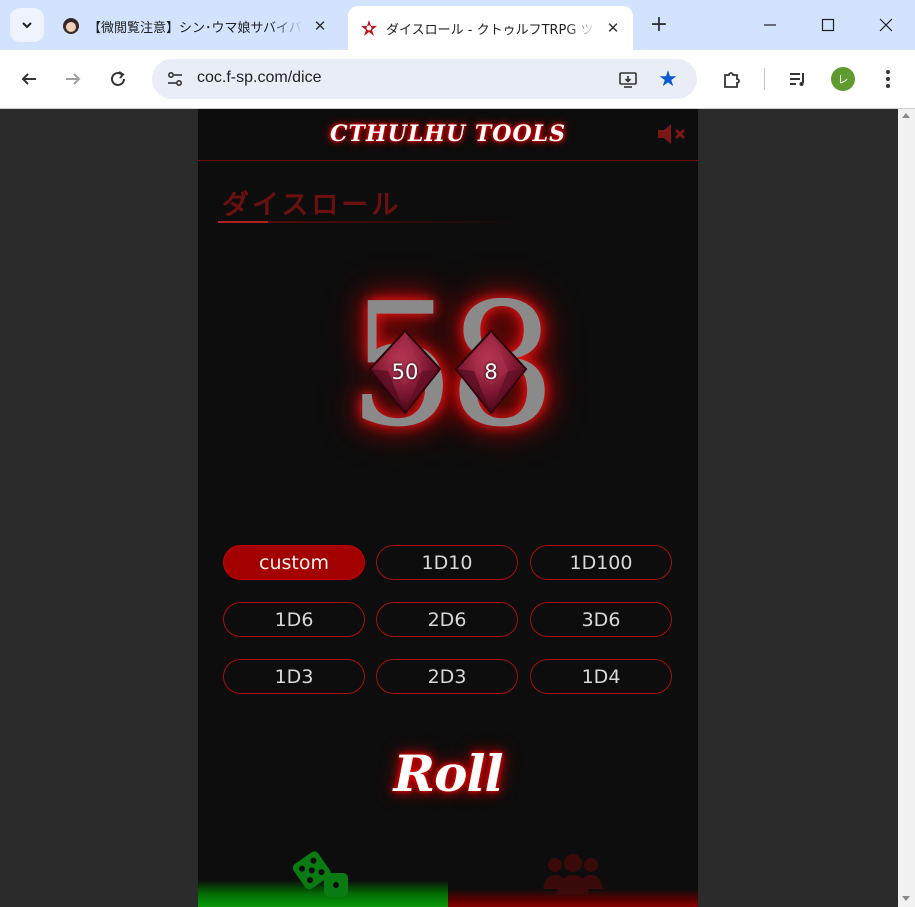 This screenshot has width=915, height=907. What do you see at coordinates (764, 79) in the screenshot?
I see `toolbar-divider` at bounding box center [764, 79].